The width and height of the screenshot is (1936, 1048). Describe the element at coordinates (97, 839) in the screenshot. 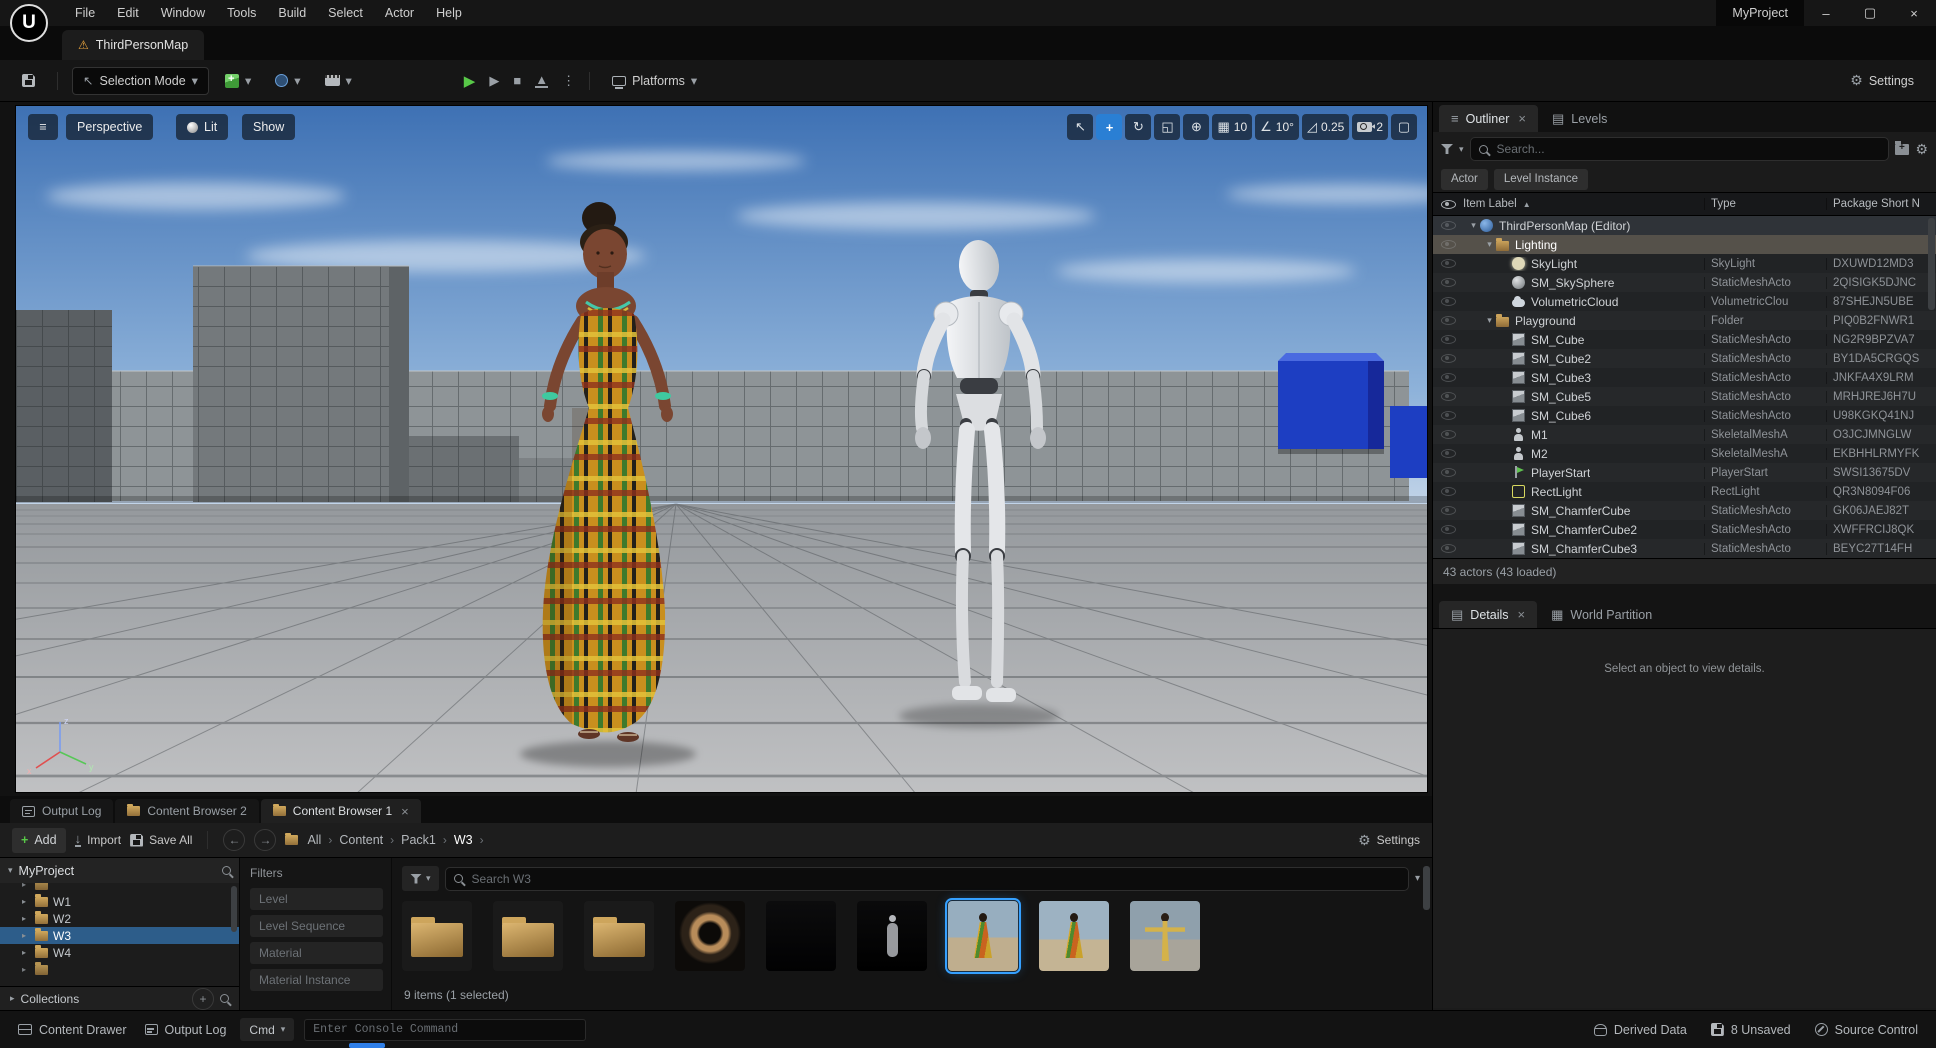

I see `import-button: ↓ Import` at that location.